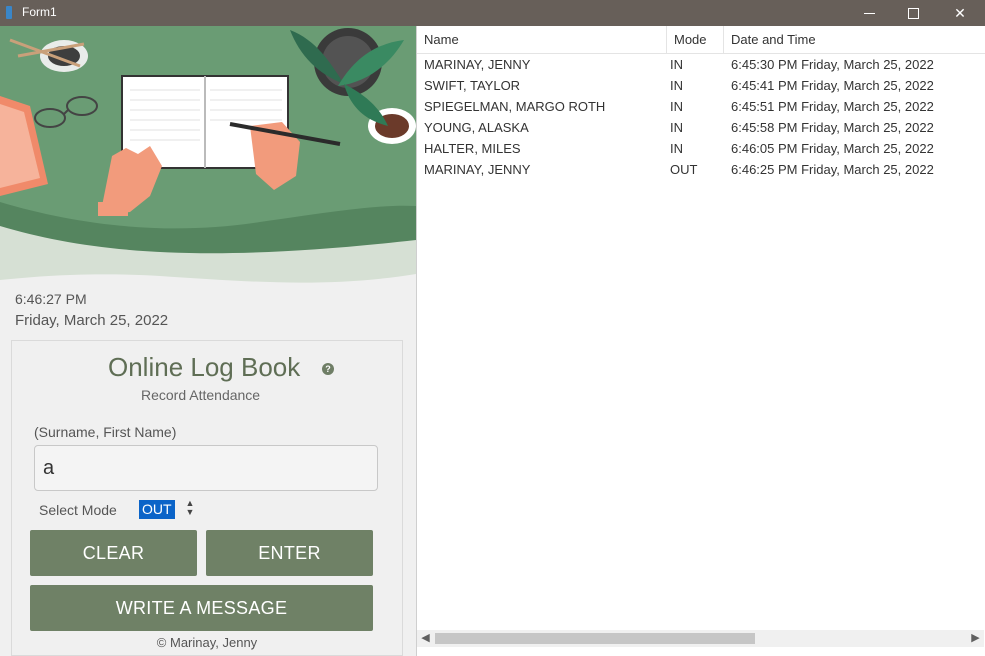  I want to click on name-hint-label: (Surname, First Name), so click(105, 432).